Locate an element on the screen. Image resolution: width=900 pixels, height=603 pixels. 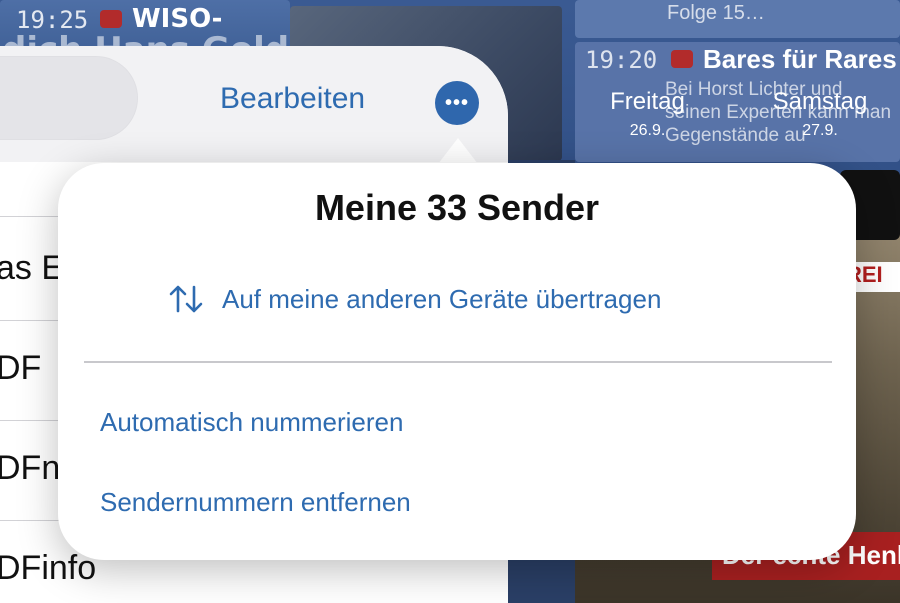
ellipsis-icon: ••• is located at coordinates (456, 102).